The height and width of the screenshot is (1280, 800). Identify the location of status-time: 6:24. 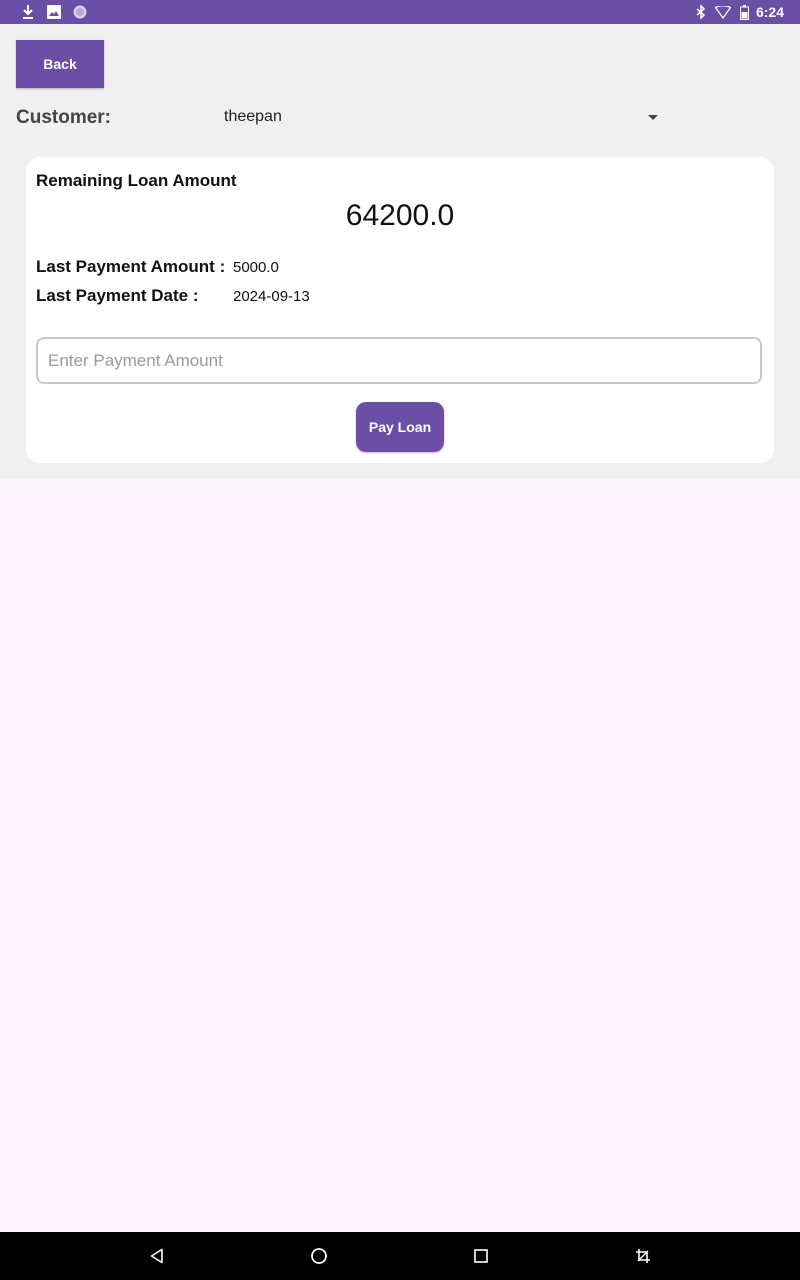
(769, 12).